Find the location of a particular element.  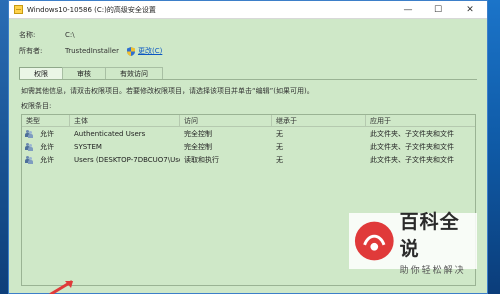

name-value: C:\ is located at coordinates (70, 35).